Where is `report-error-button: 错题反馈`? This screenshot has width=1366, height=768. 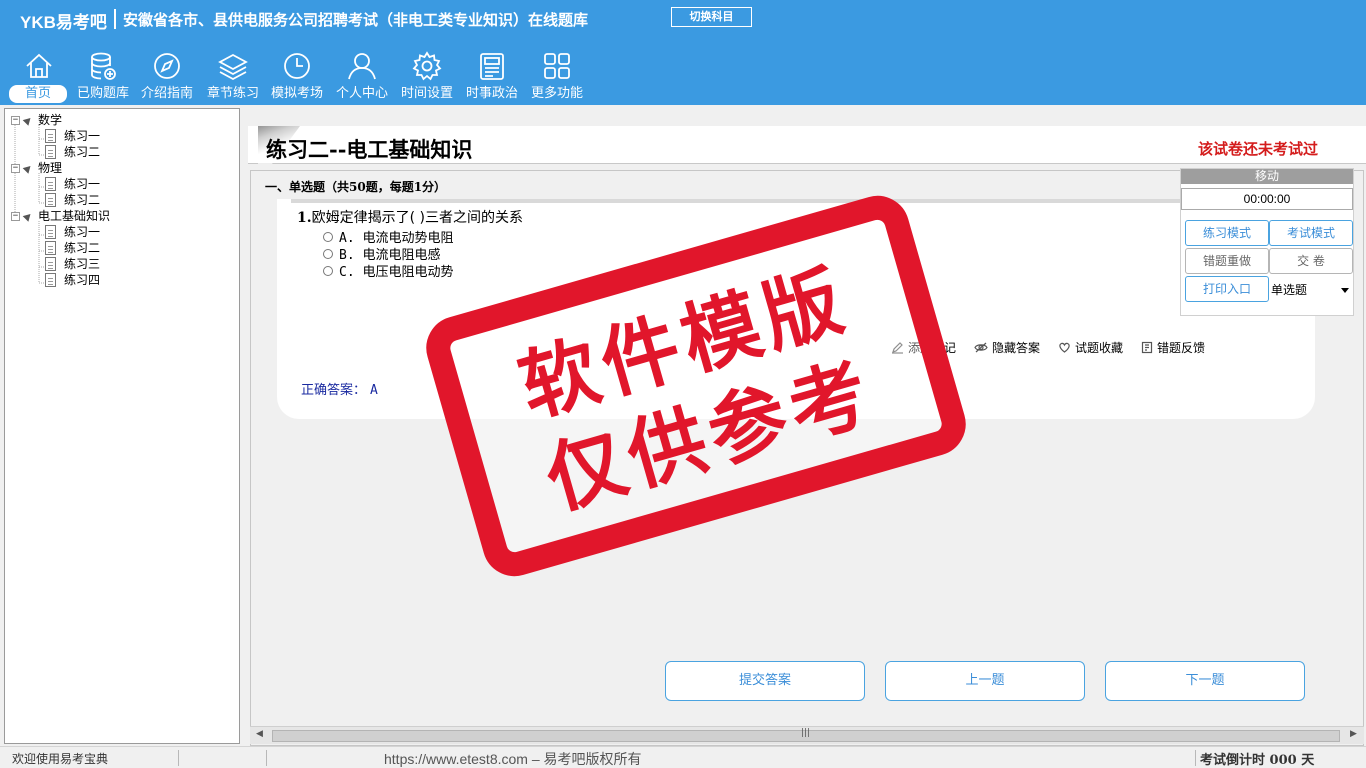 report-error-button: 错题反馈 is located at coordinates (1173, 347).